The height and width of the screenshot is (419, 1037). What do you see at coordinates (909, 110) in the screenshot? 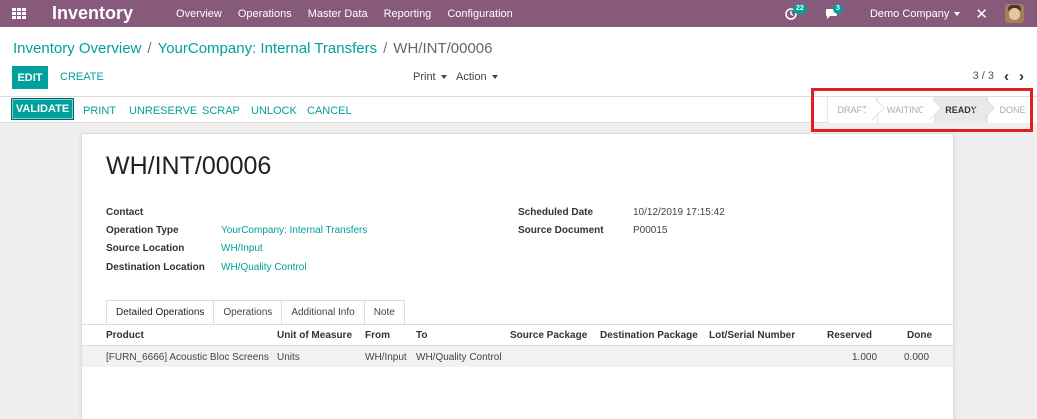
I see `stage-waiting: WAITING` at bounding box center [909, 110].